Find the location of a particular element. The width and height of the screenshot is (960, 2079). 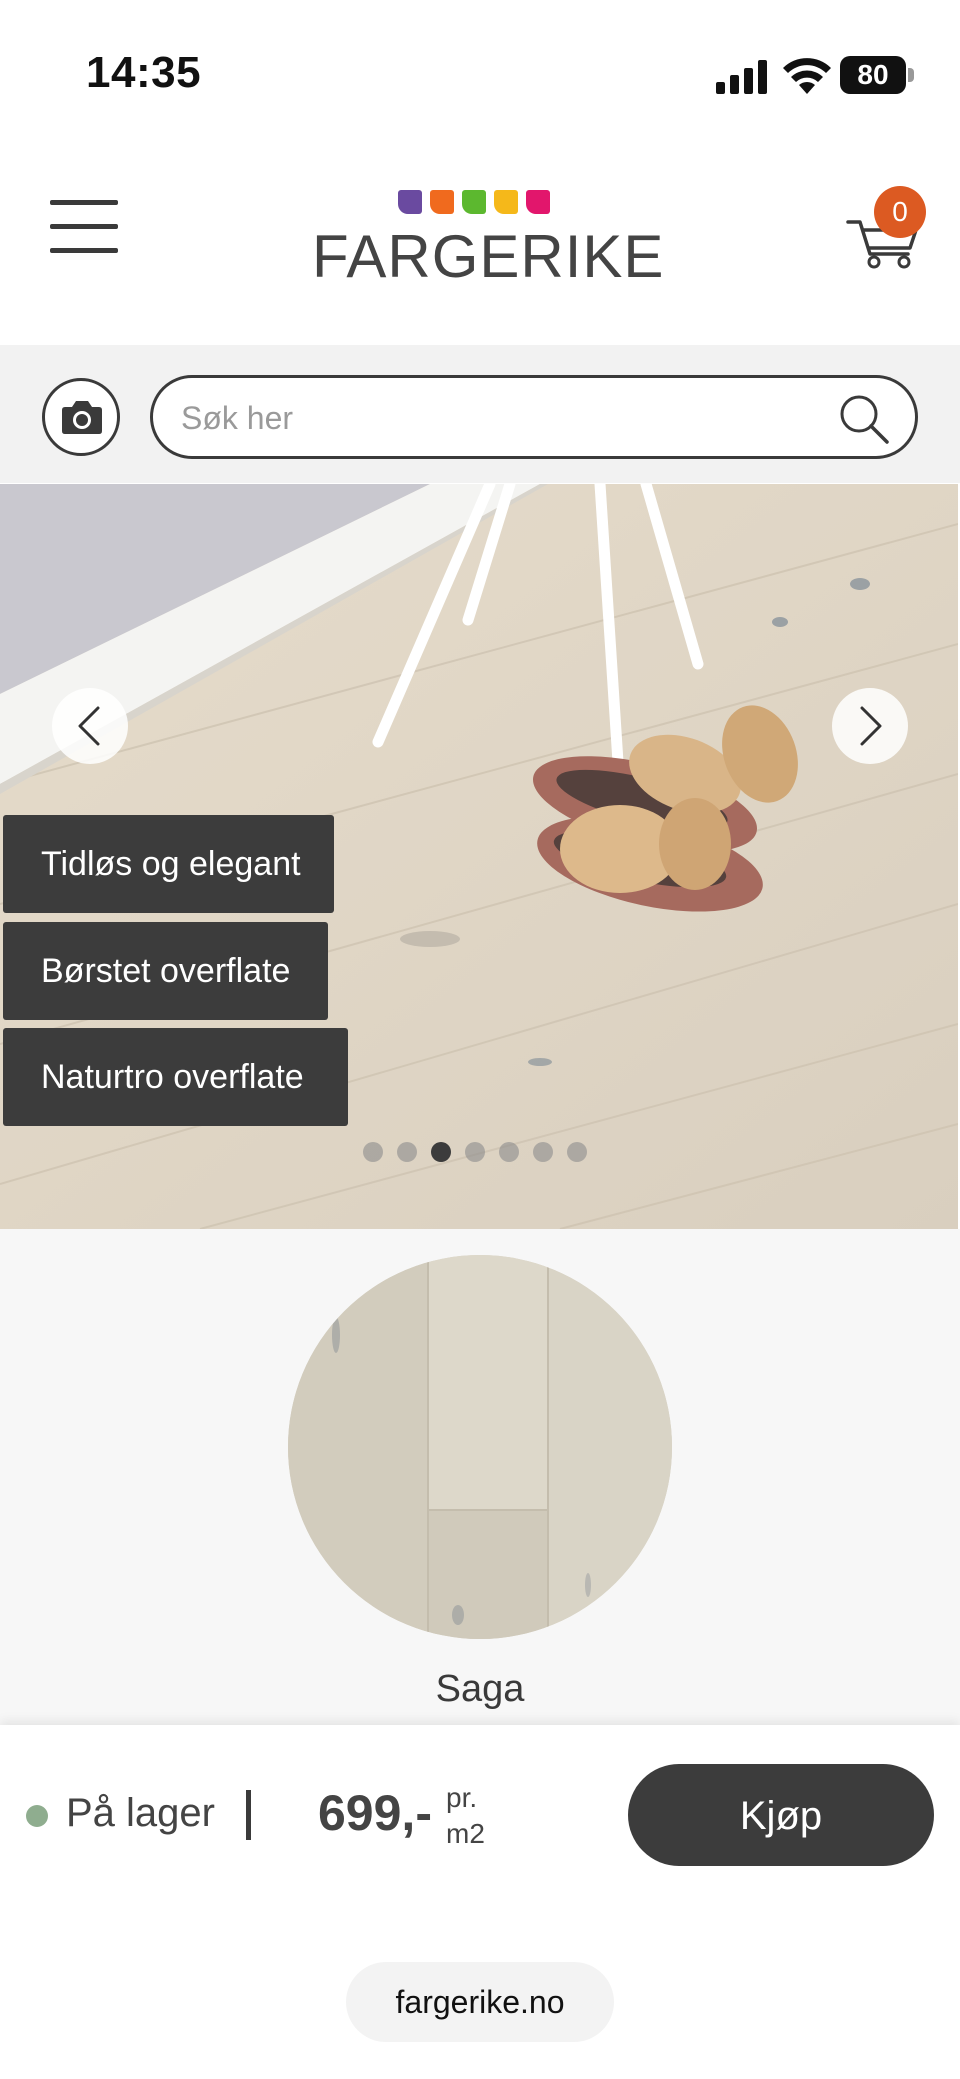

wood-swatch-image is located at coordinates (480, 1447).